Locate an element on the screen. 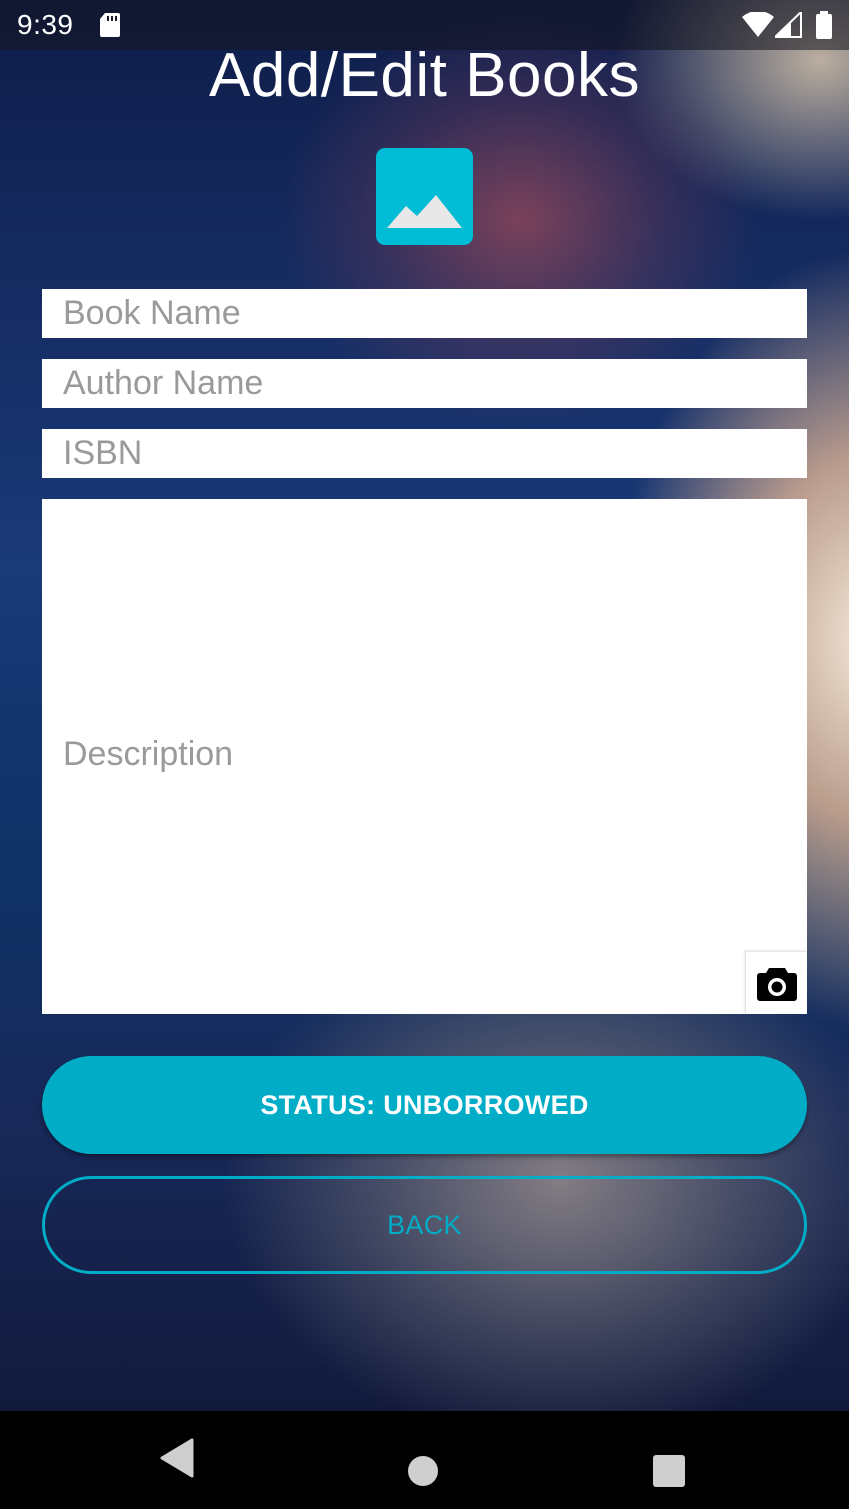 This screenshot has width=849, height=1509. book-name-input is located at coordinates (424, 313).